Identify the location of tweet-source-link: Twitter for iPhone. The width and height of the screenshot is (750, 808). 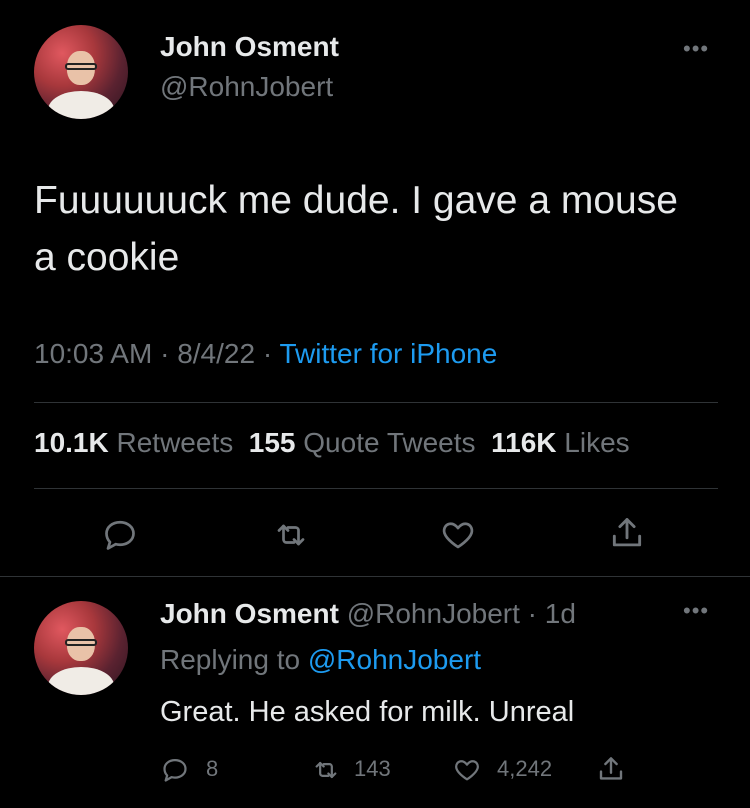
(388, 353).